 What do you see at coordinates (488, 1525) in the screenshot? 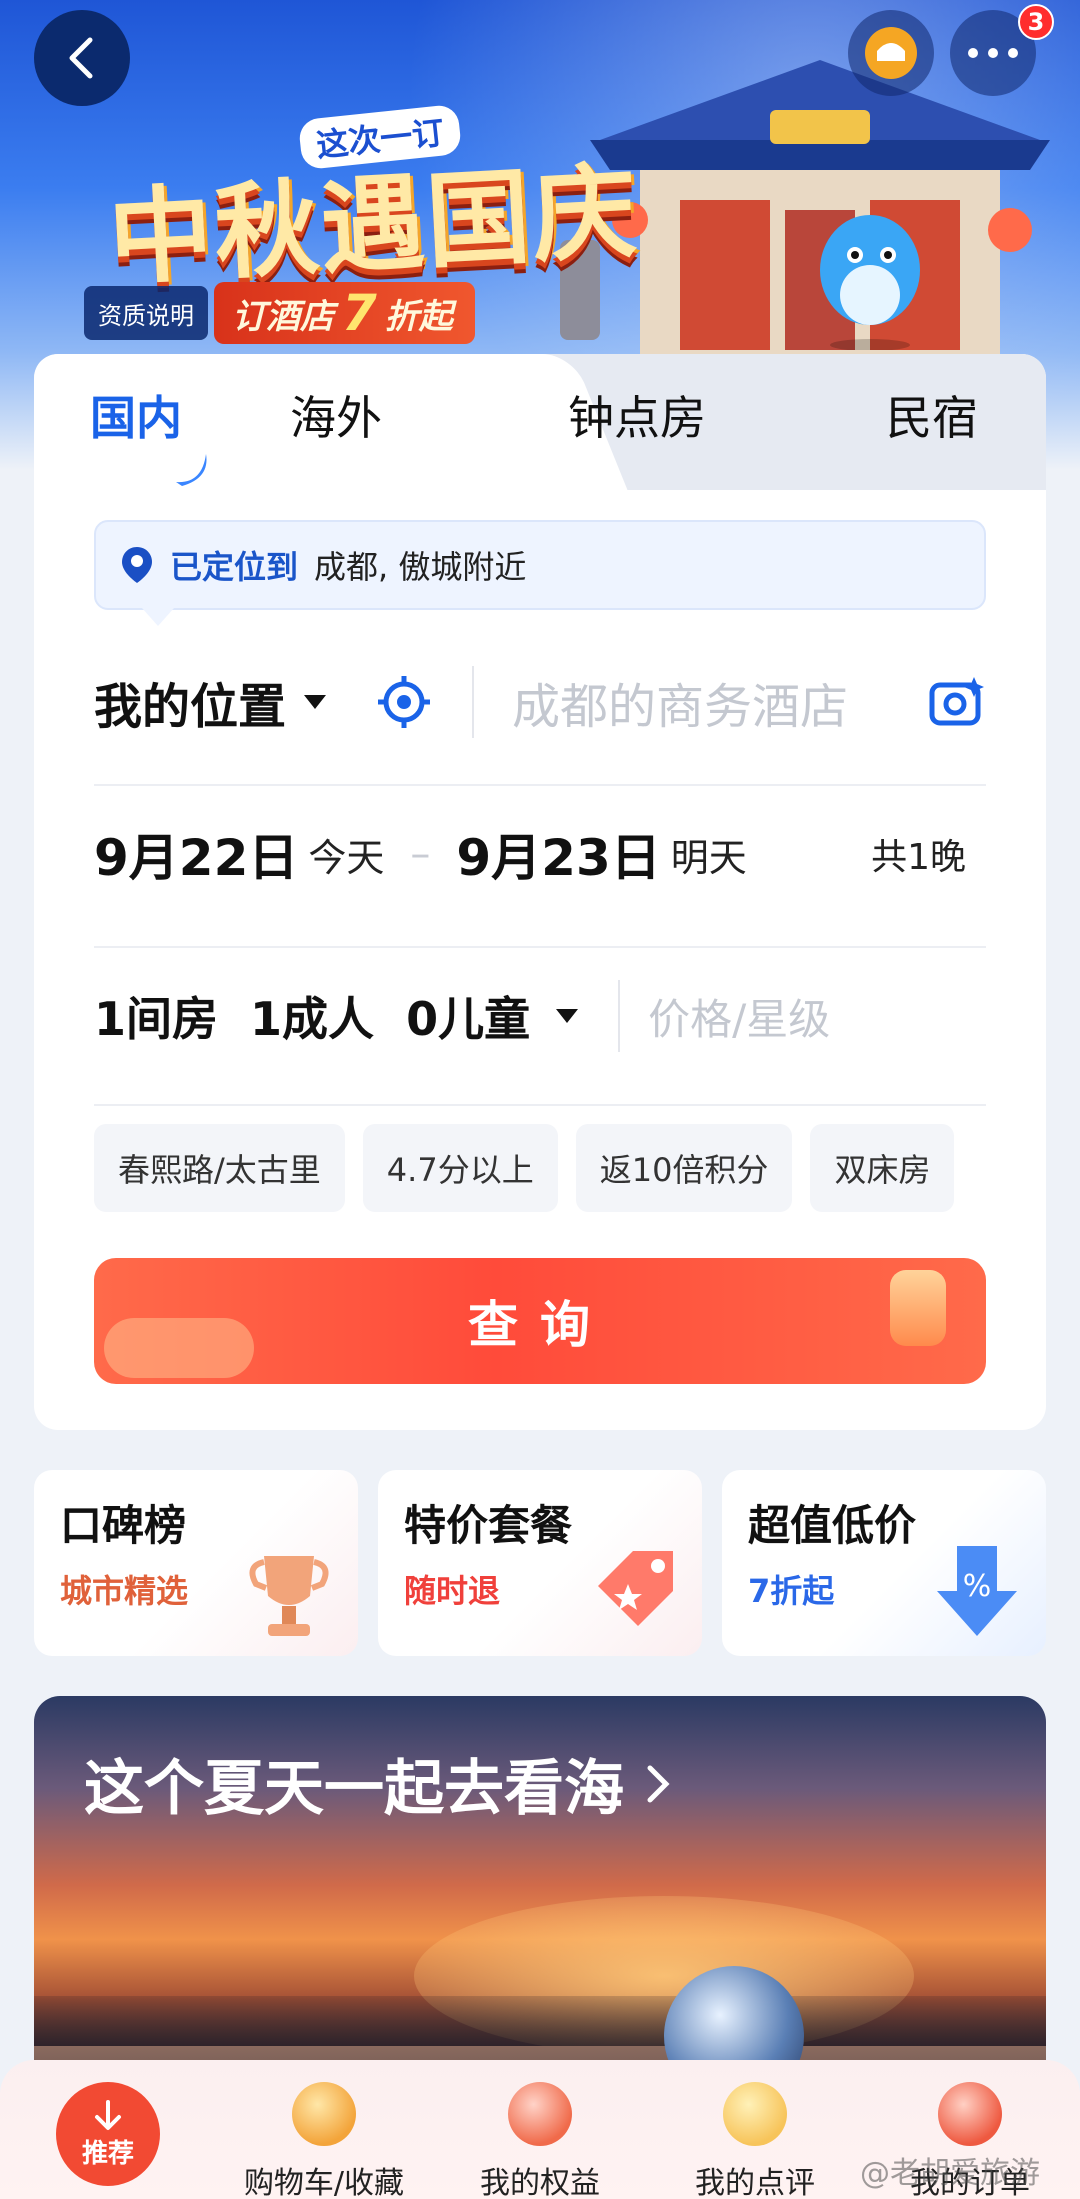
I see `card-title: 特价套餐` at bounding box center [488, 1525].